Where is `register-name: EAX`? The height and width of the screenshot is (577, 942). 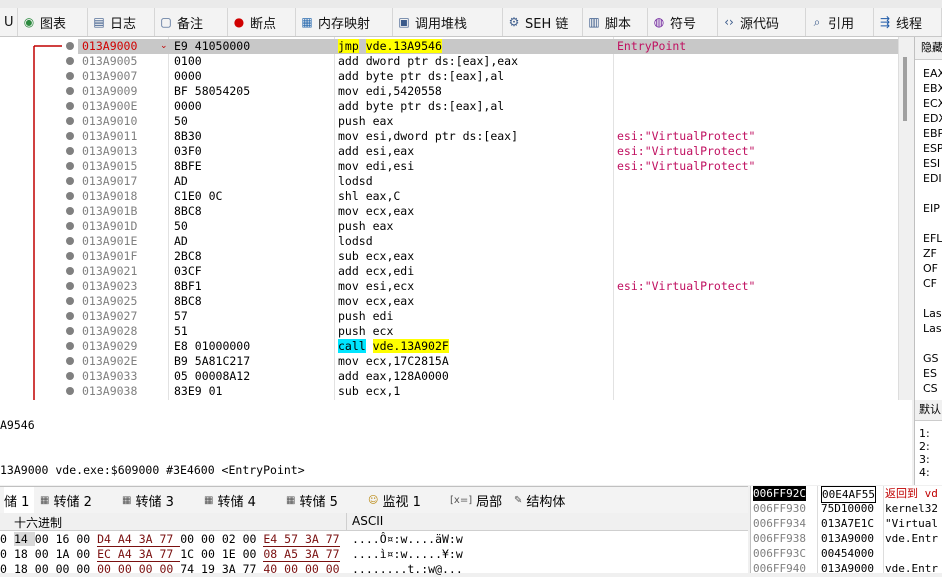
register-name: EAX is located at coordinates (932, 73).